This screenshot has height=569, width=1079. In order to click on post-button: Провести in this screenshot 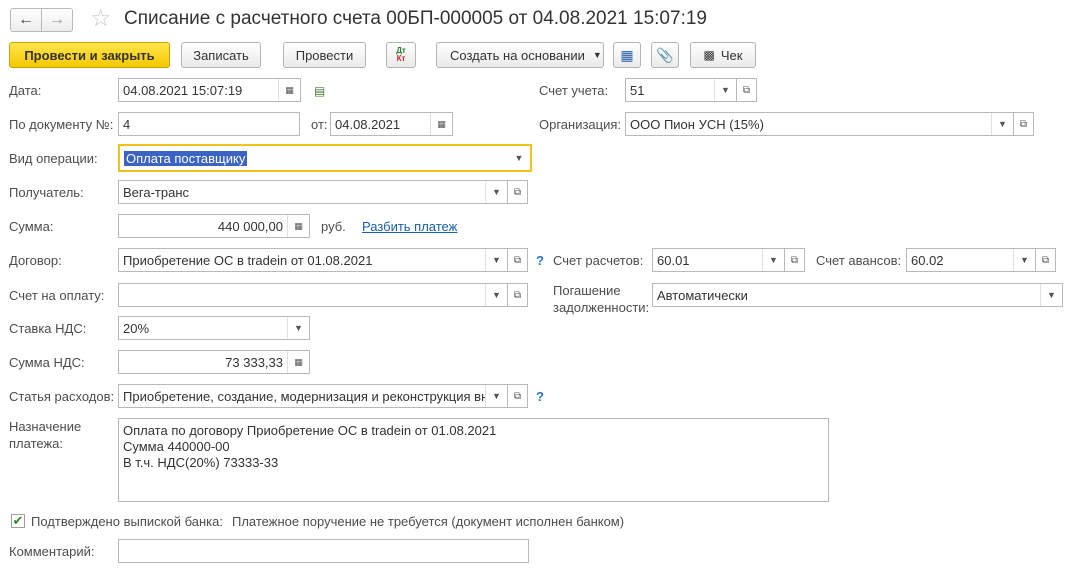, I will do `click(324, 55)`.